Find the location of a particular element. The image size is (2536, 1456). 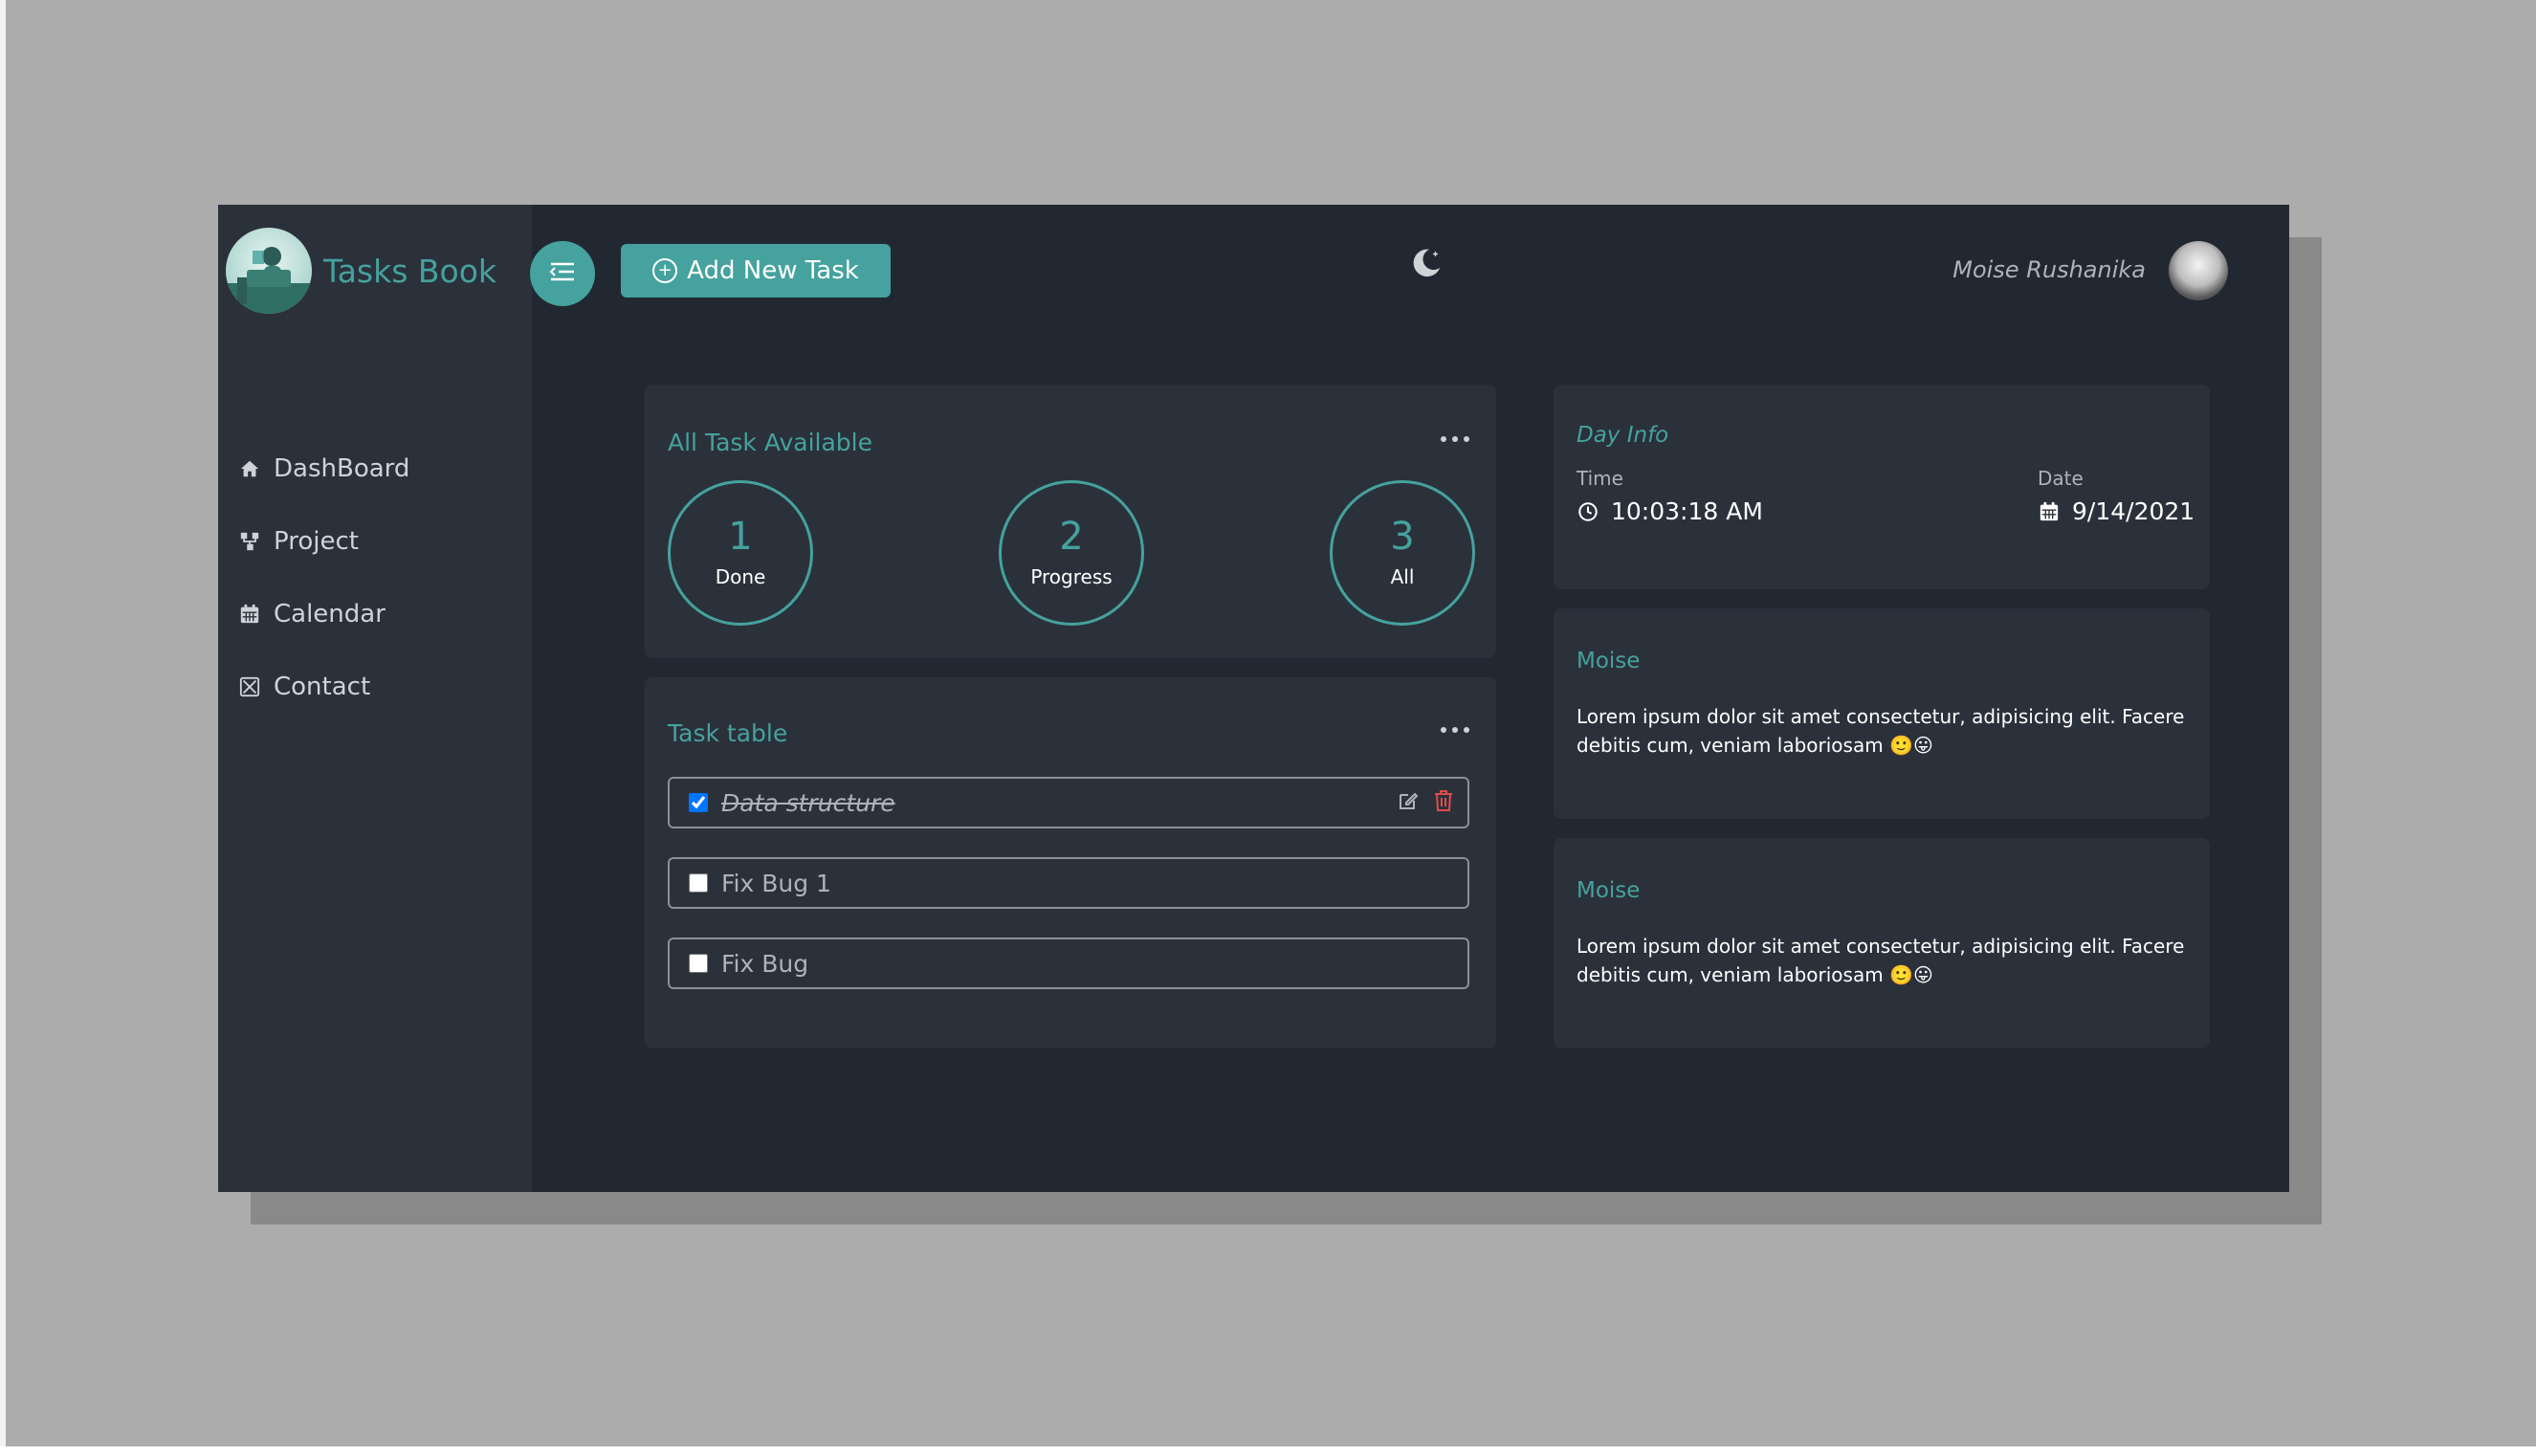

date-value-row: 9/14/2021 is located at coordinates (2116, 511).